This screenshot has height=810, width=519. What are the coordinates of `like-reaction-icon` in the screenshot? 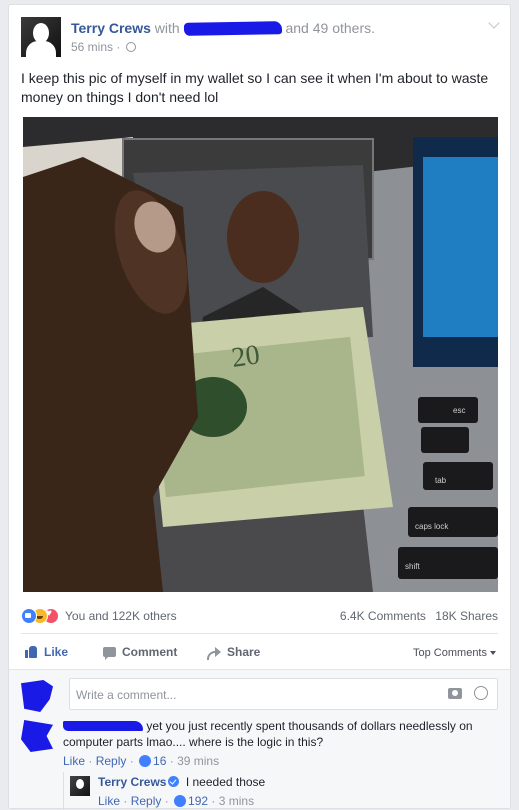 It's located at (29, 616).